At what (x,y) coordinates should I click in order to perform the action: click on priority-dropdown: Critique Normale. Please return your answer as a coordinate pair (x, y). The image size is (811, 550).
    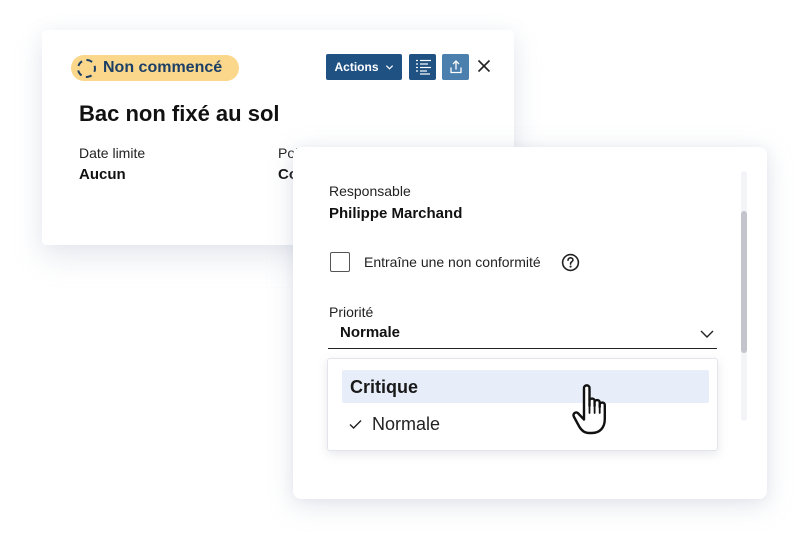
    Looking at the image, I should click on (522, 404).